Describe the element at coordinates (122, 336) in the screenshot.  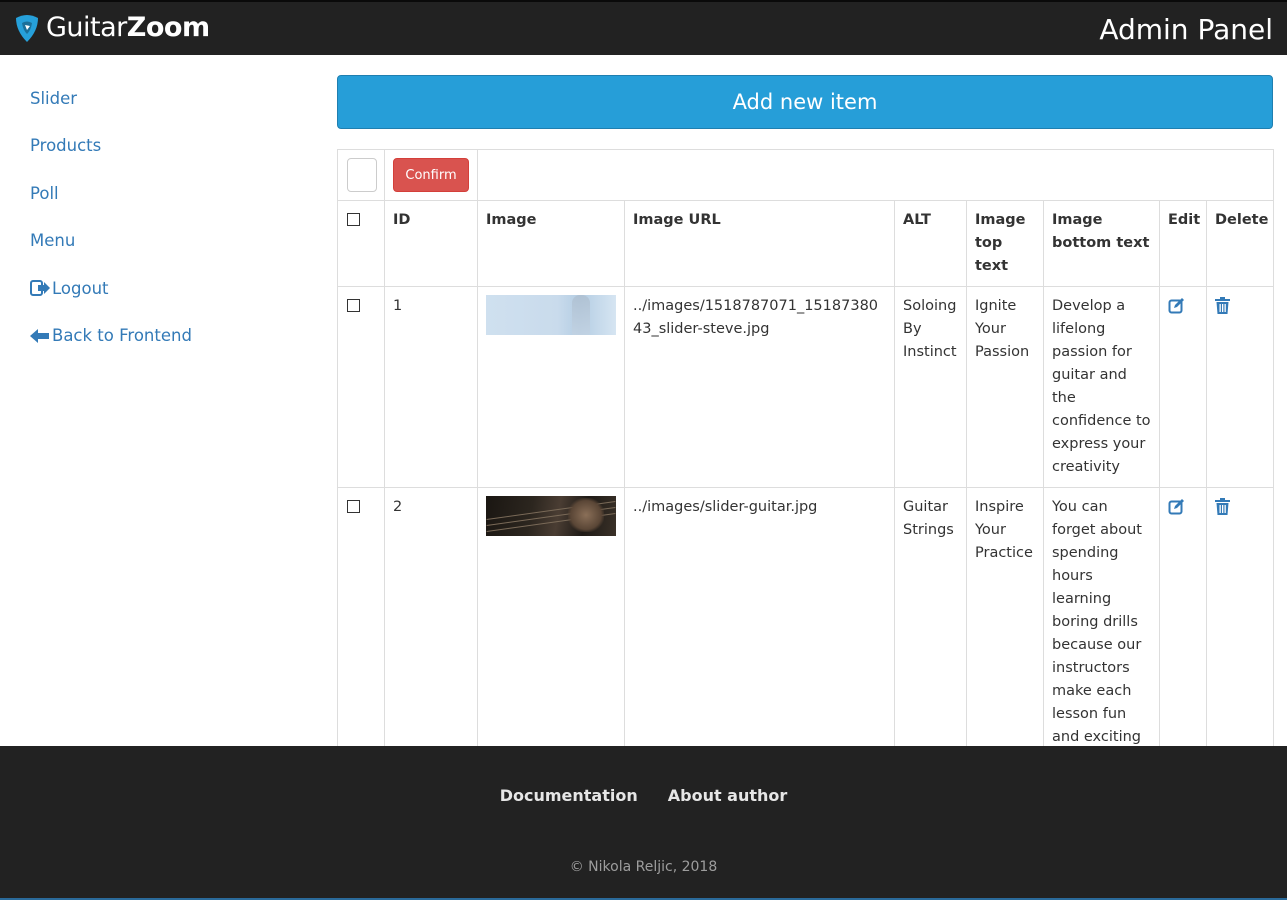
I see `sidebar-item-label: Back to Frontend` at that location.